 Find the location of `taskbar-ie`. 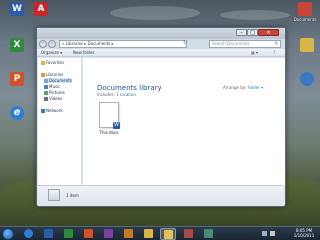

taskbar-ie is located at coordinates (28, 234).